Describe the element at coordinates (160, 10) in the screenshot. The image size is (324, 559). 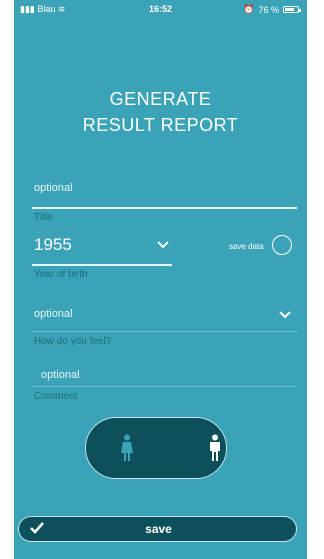
I see `status-bar: ▮▮▮ Blau ≋ 16:52 ⏰ 76 %` at that location.